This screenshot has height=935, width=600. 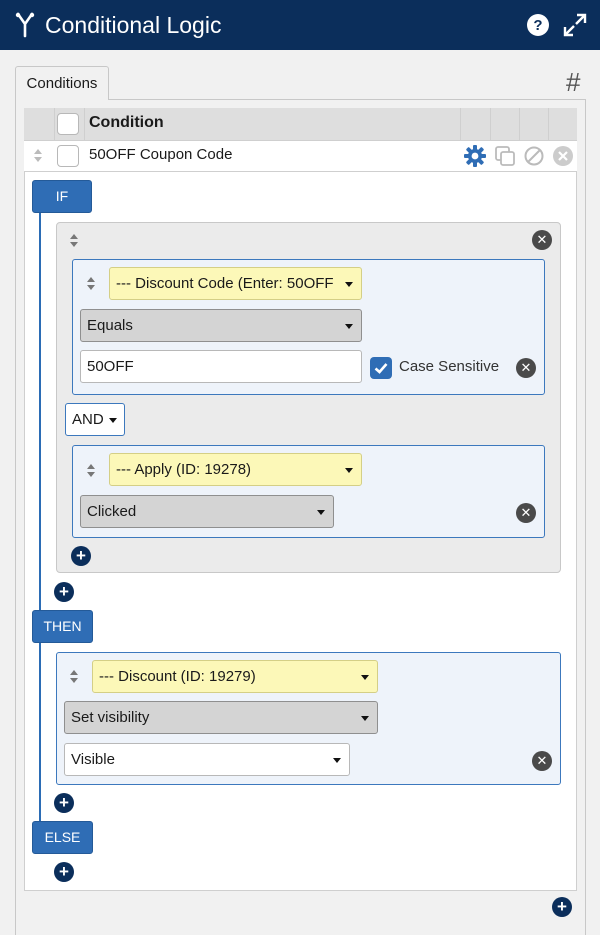 What do you see at coordinates (235, 469) in the screenshot?
I see `condition-field-select: --- Apply (ID: 19278)` at bounding box center [235, 469].